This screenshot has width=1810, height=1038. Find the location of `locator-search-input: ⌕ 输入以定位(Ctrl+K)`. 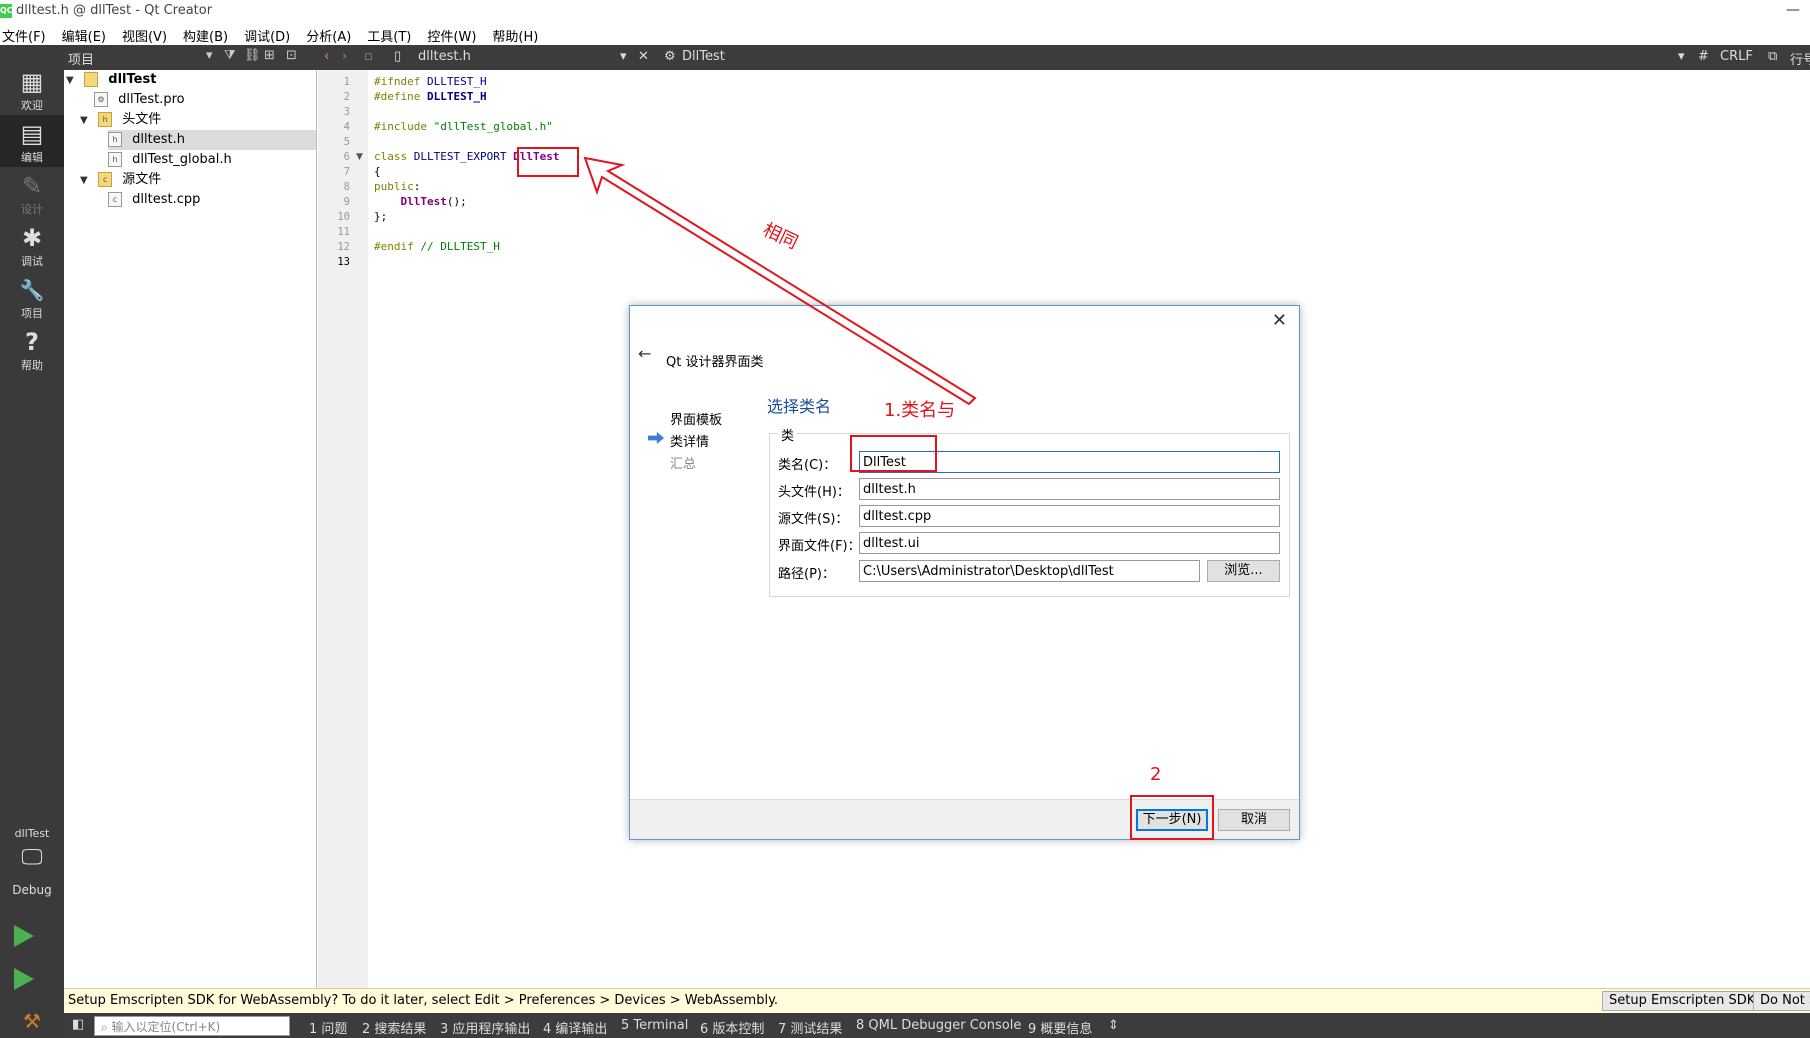

locator-search-input: ⌕ 输入以定位(Ctrl+K) is located at coordinates (192, 1026).